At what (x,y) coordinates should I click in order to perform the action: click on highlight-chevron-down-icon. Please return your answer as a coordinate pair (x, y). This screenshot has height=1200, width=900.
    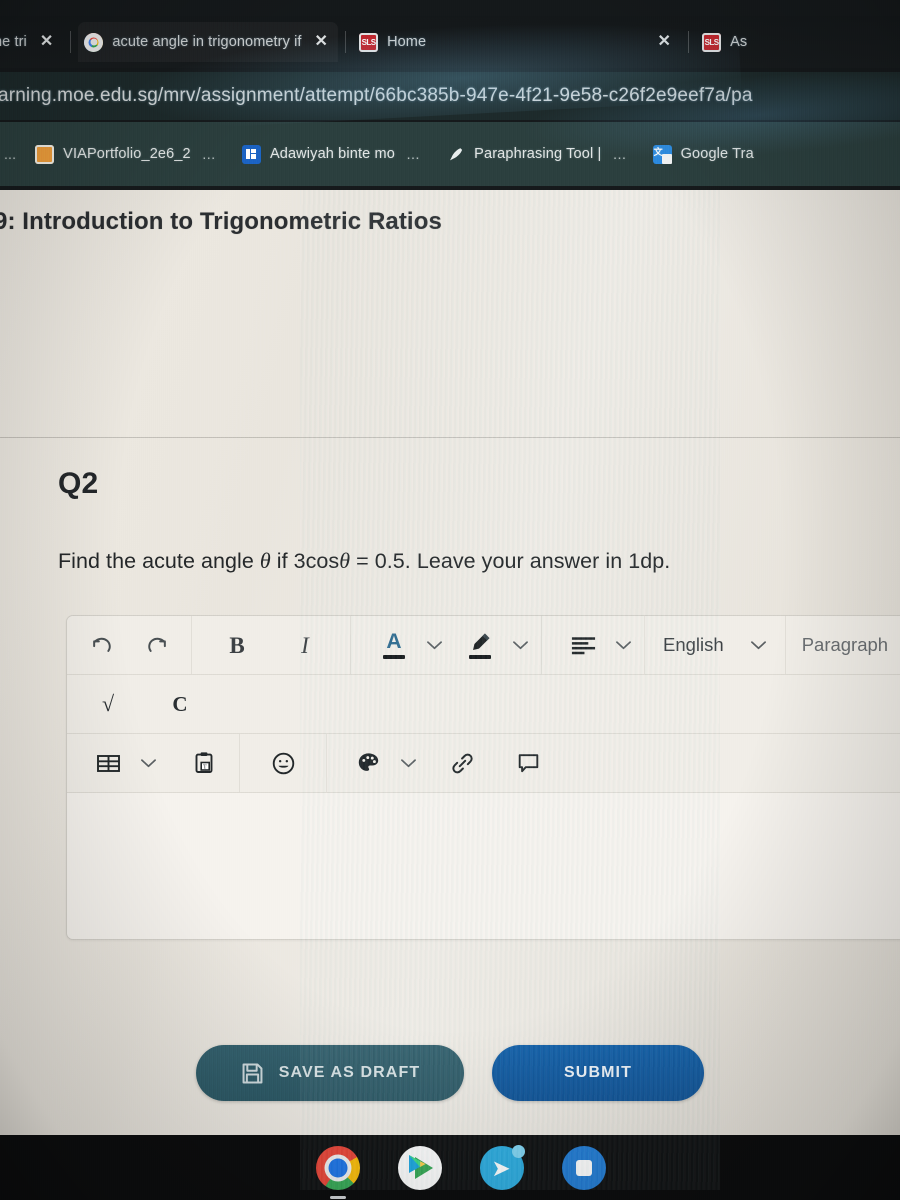
    Looking at the image, I should click on (520, 645).